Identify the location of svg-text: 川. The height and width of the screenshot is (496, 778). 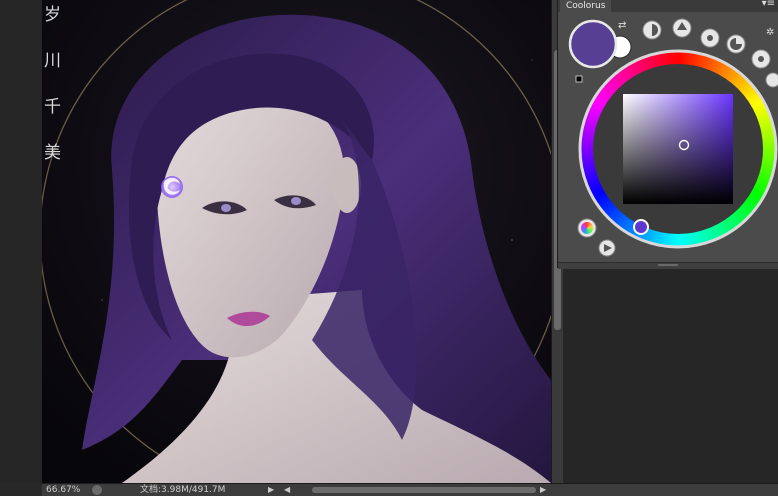
(52, 61).